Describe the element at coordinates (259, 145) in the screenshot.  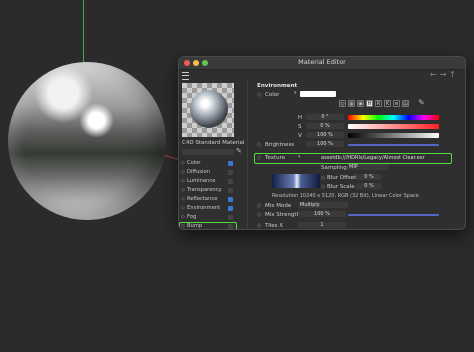
I see `brightness-keyframe-icon: ◇` at that location.